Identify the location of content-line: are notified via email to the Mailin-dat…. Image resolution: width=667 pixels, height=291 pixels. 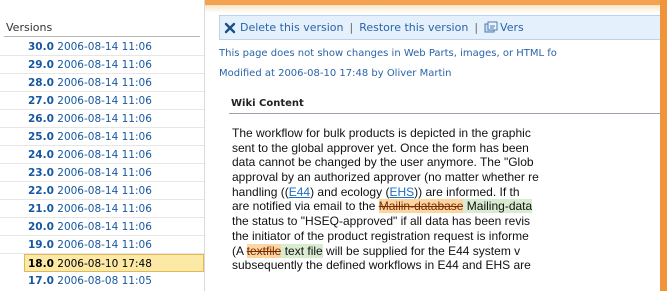
(382, 206).